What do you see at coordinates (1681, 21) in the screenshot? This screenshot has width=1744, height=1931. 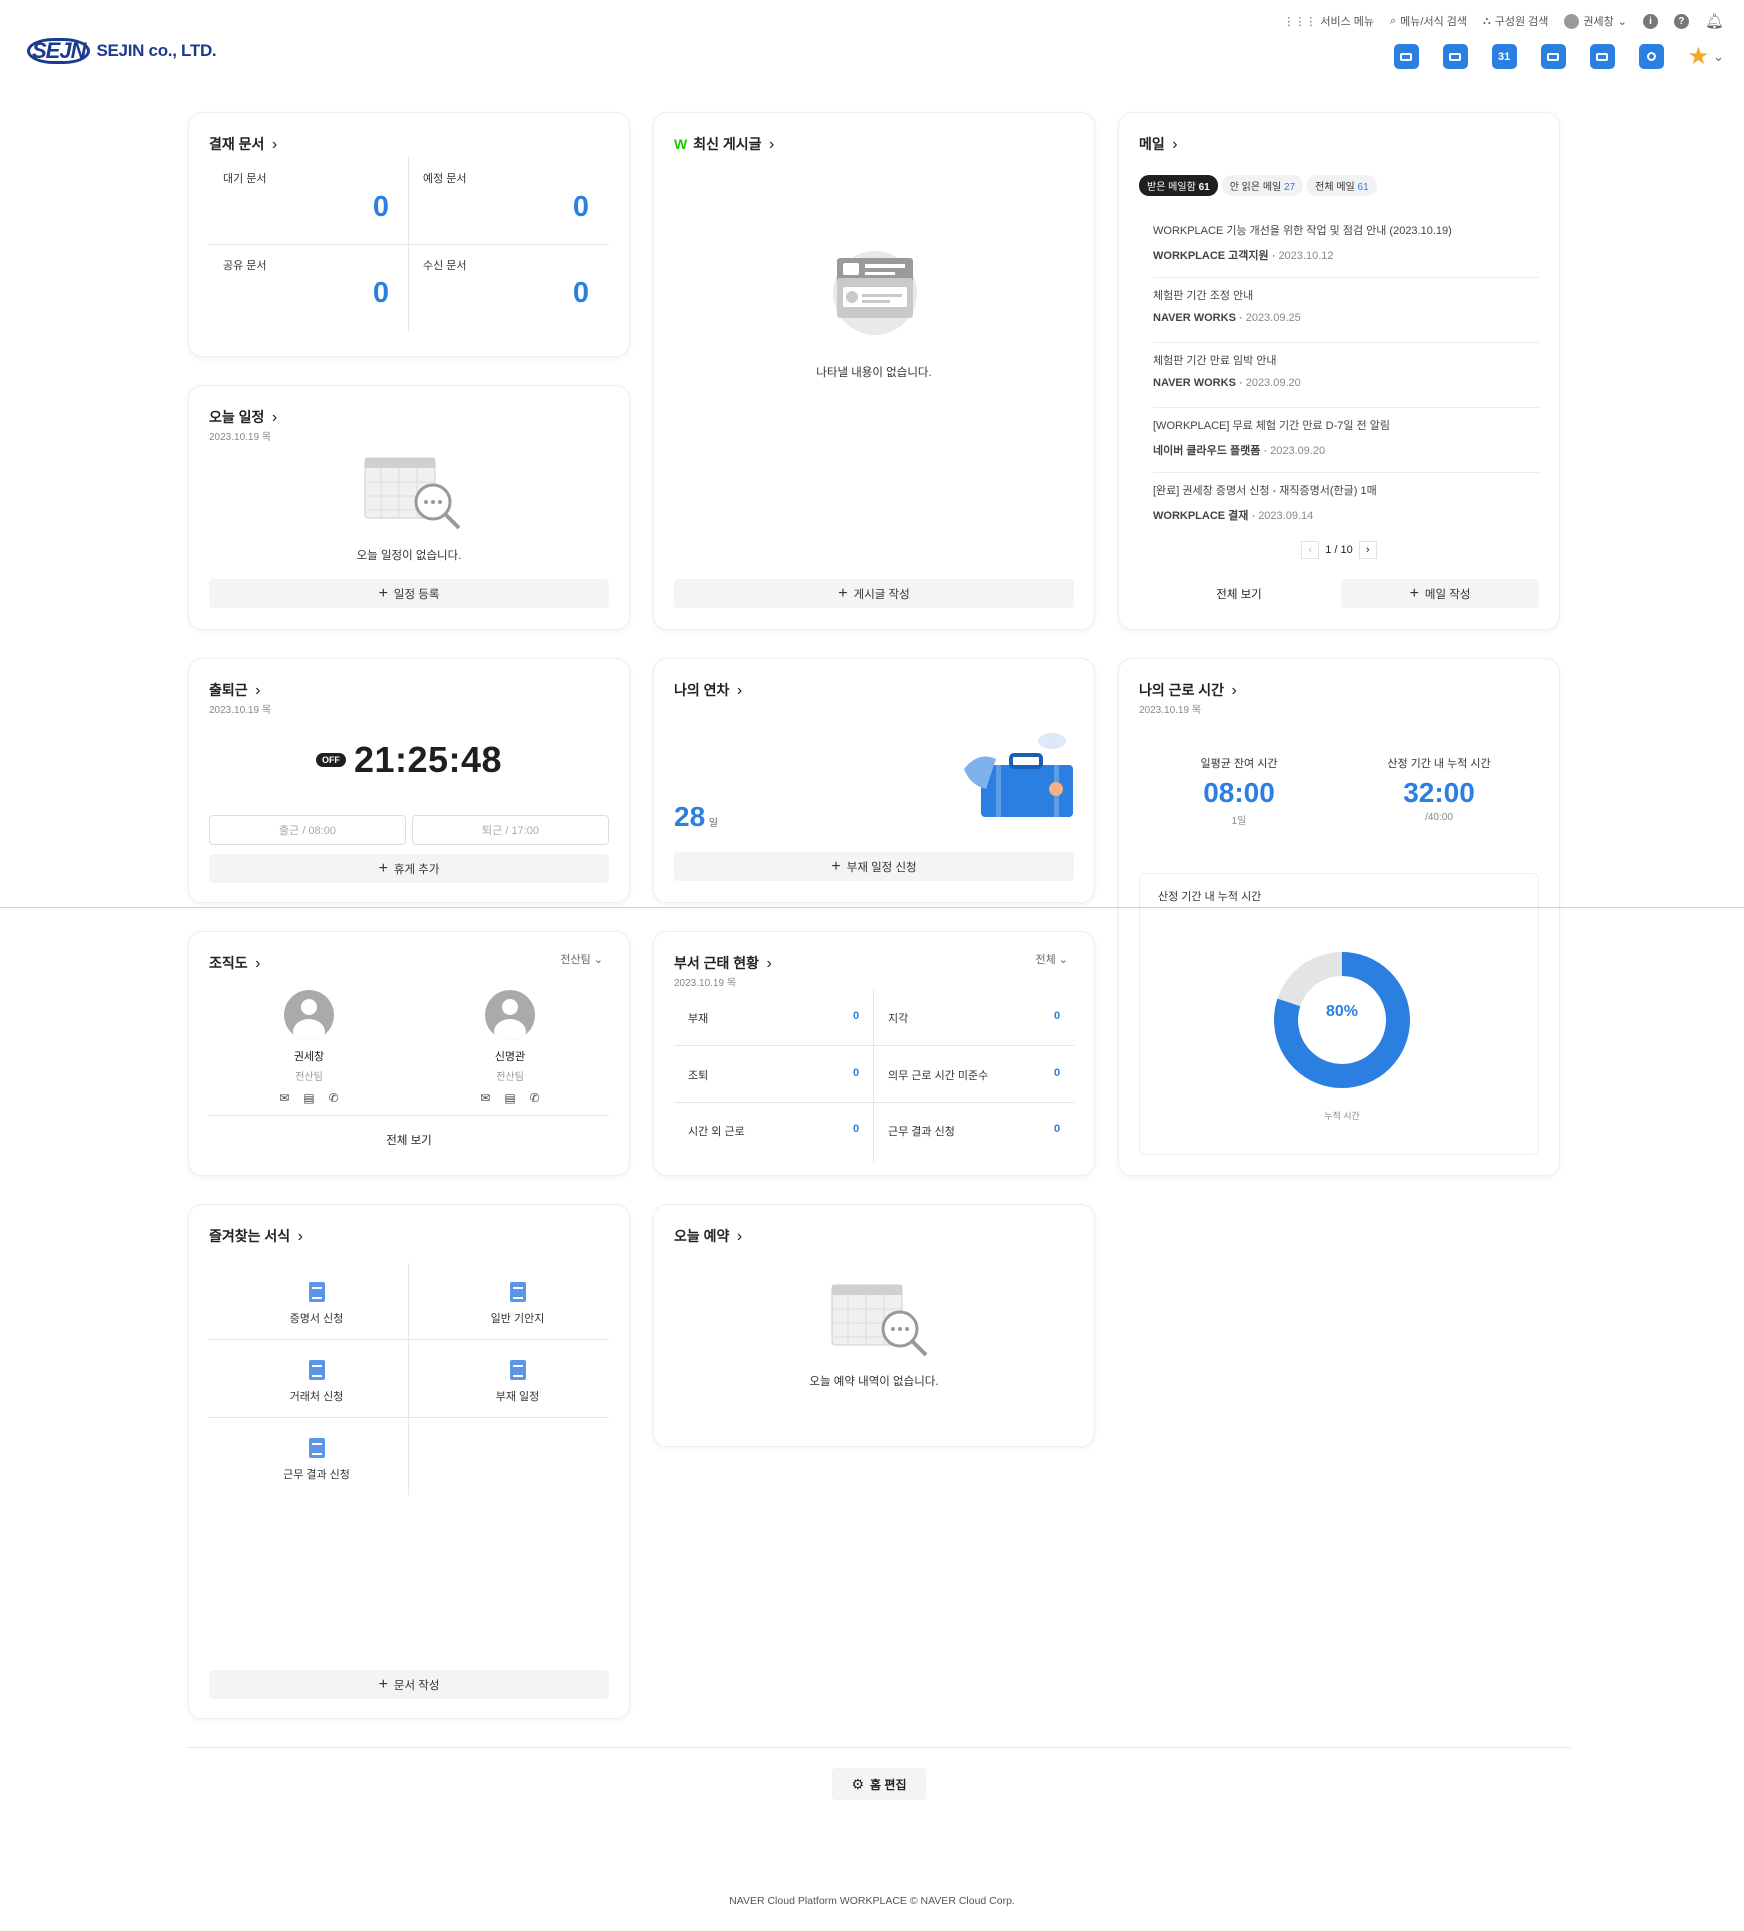 I see `help-icon: ?` at bounding box center [1681, 21].